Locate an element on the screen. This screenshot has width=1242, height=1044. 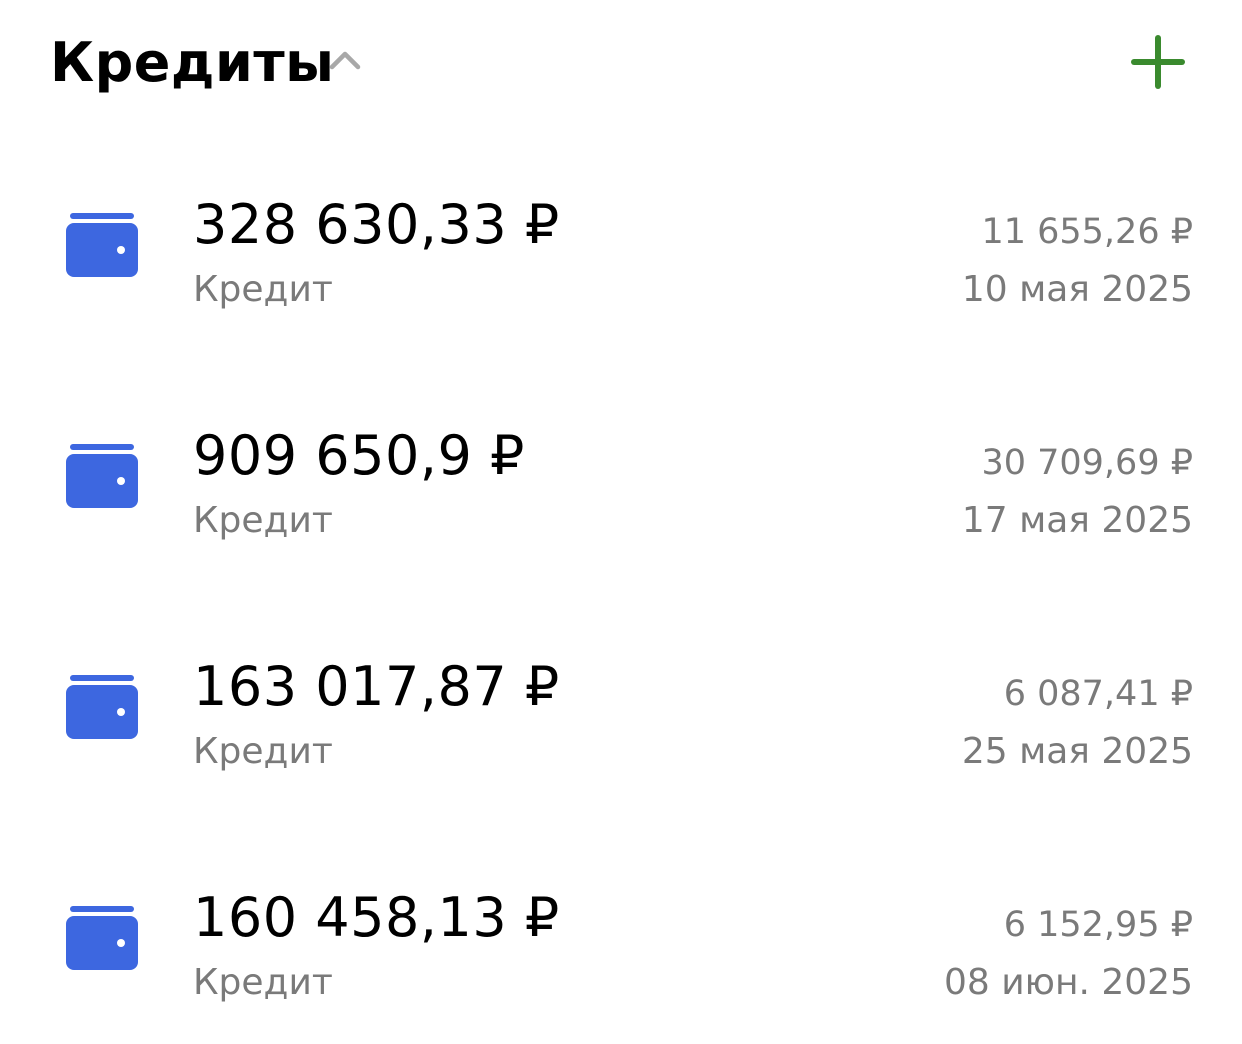
loan-payment: 11 655,26 ₽ is located at coordinates (1087, 232).